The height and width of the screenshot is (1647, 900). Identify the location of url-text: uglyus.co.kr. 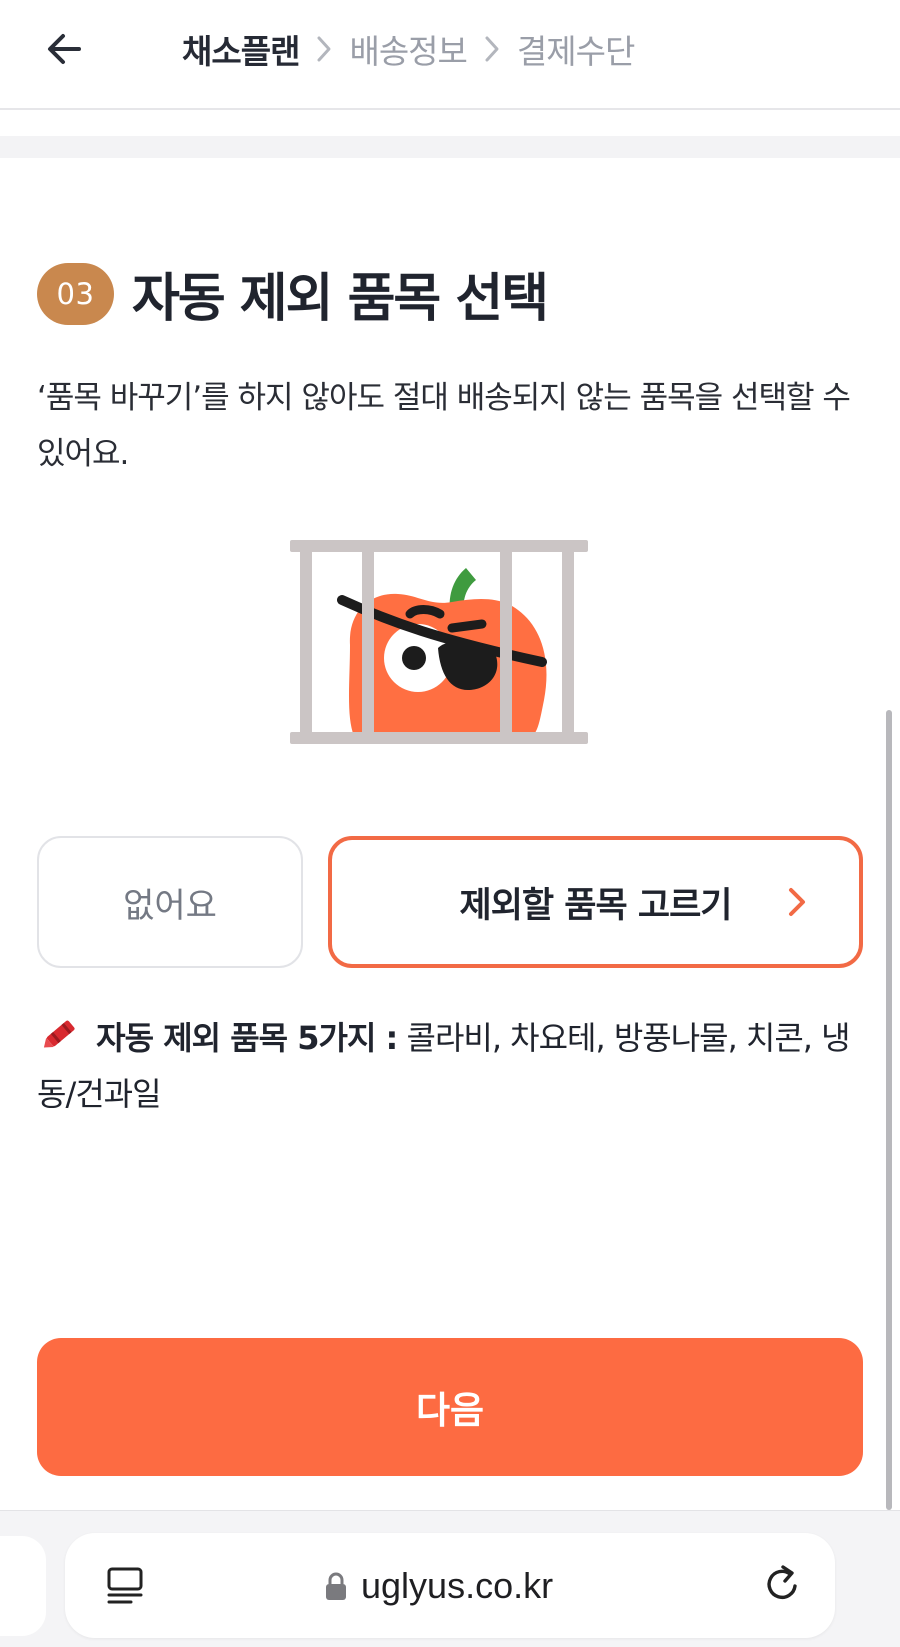
(457, 1585).